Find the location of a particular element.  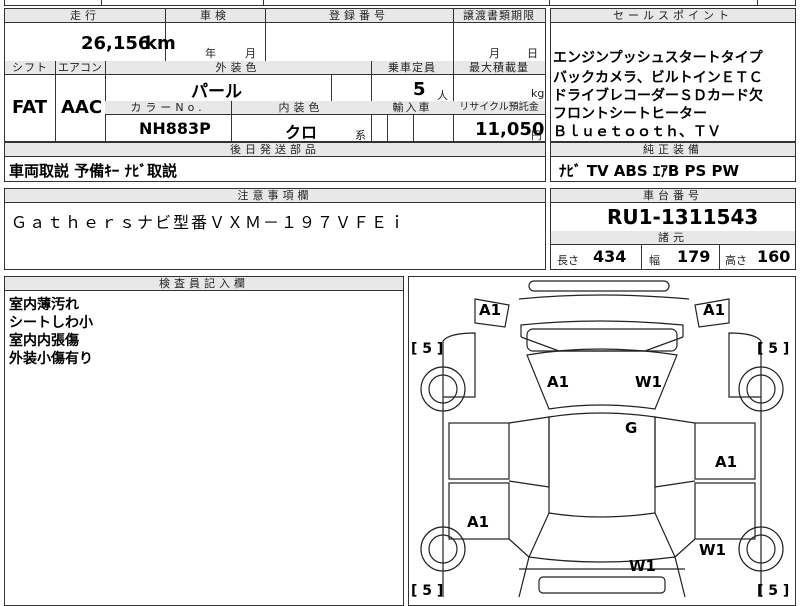

interior-color-label: 内装色 is located at coordinates (301, 108).